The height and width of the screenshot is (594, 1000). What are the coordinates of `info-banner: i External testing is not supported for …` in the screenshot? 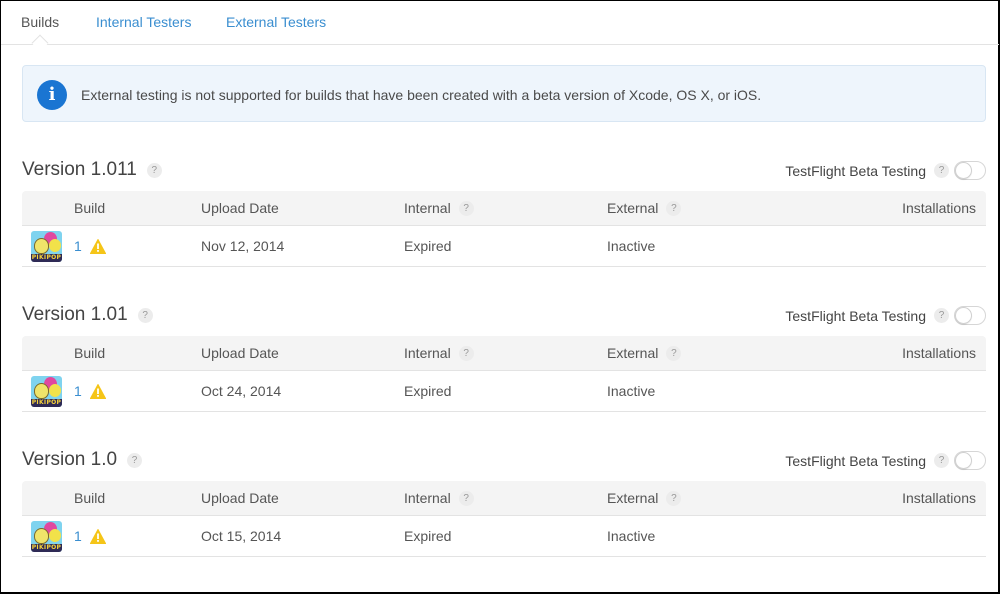 It's located at (504, 93).